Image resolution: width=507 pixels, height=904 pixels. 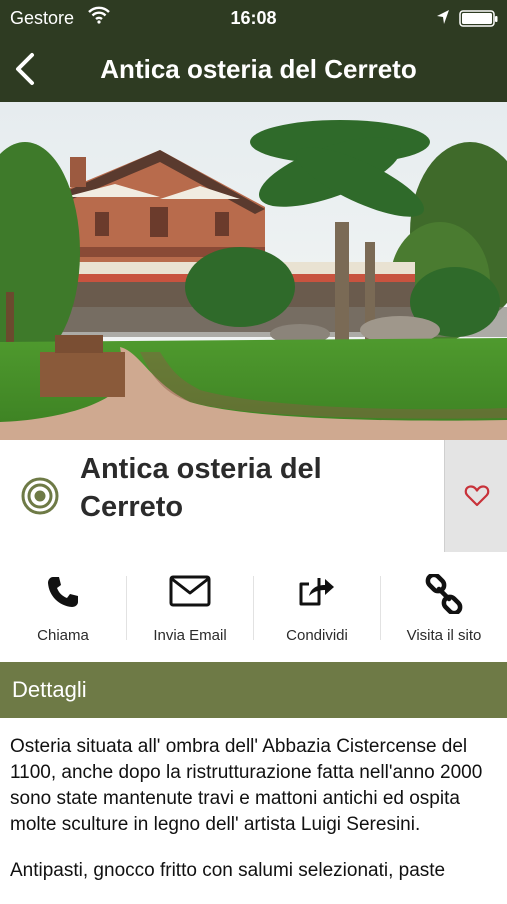 I want to click on heart-icon, so click(x=477, y=496).